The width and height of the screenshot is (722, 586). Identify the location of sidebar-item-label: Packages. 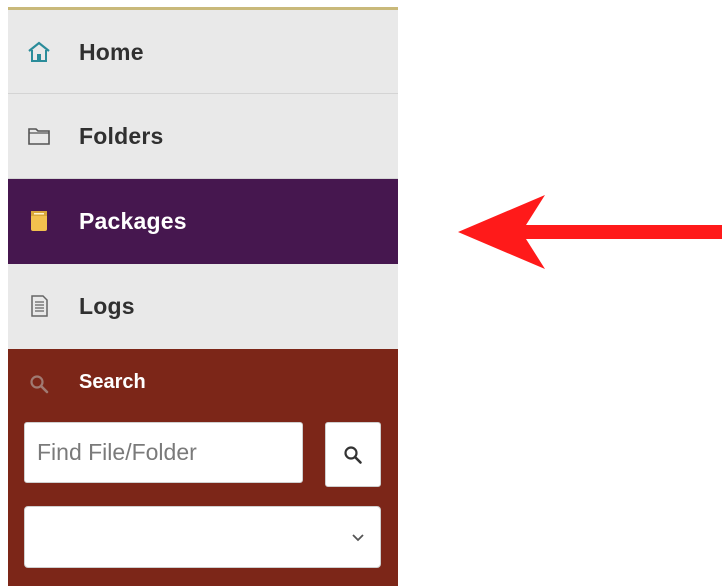
(133, 221).